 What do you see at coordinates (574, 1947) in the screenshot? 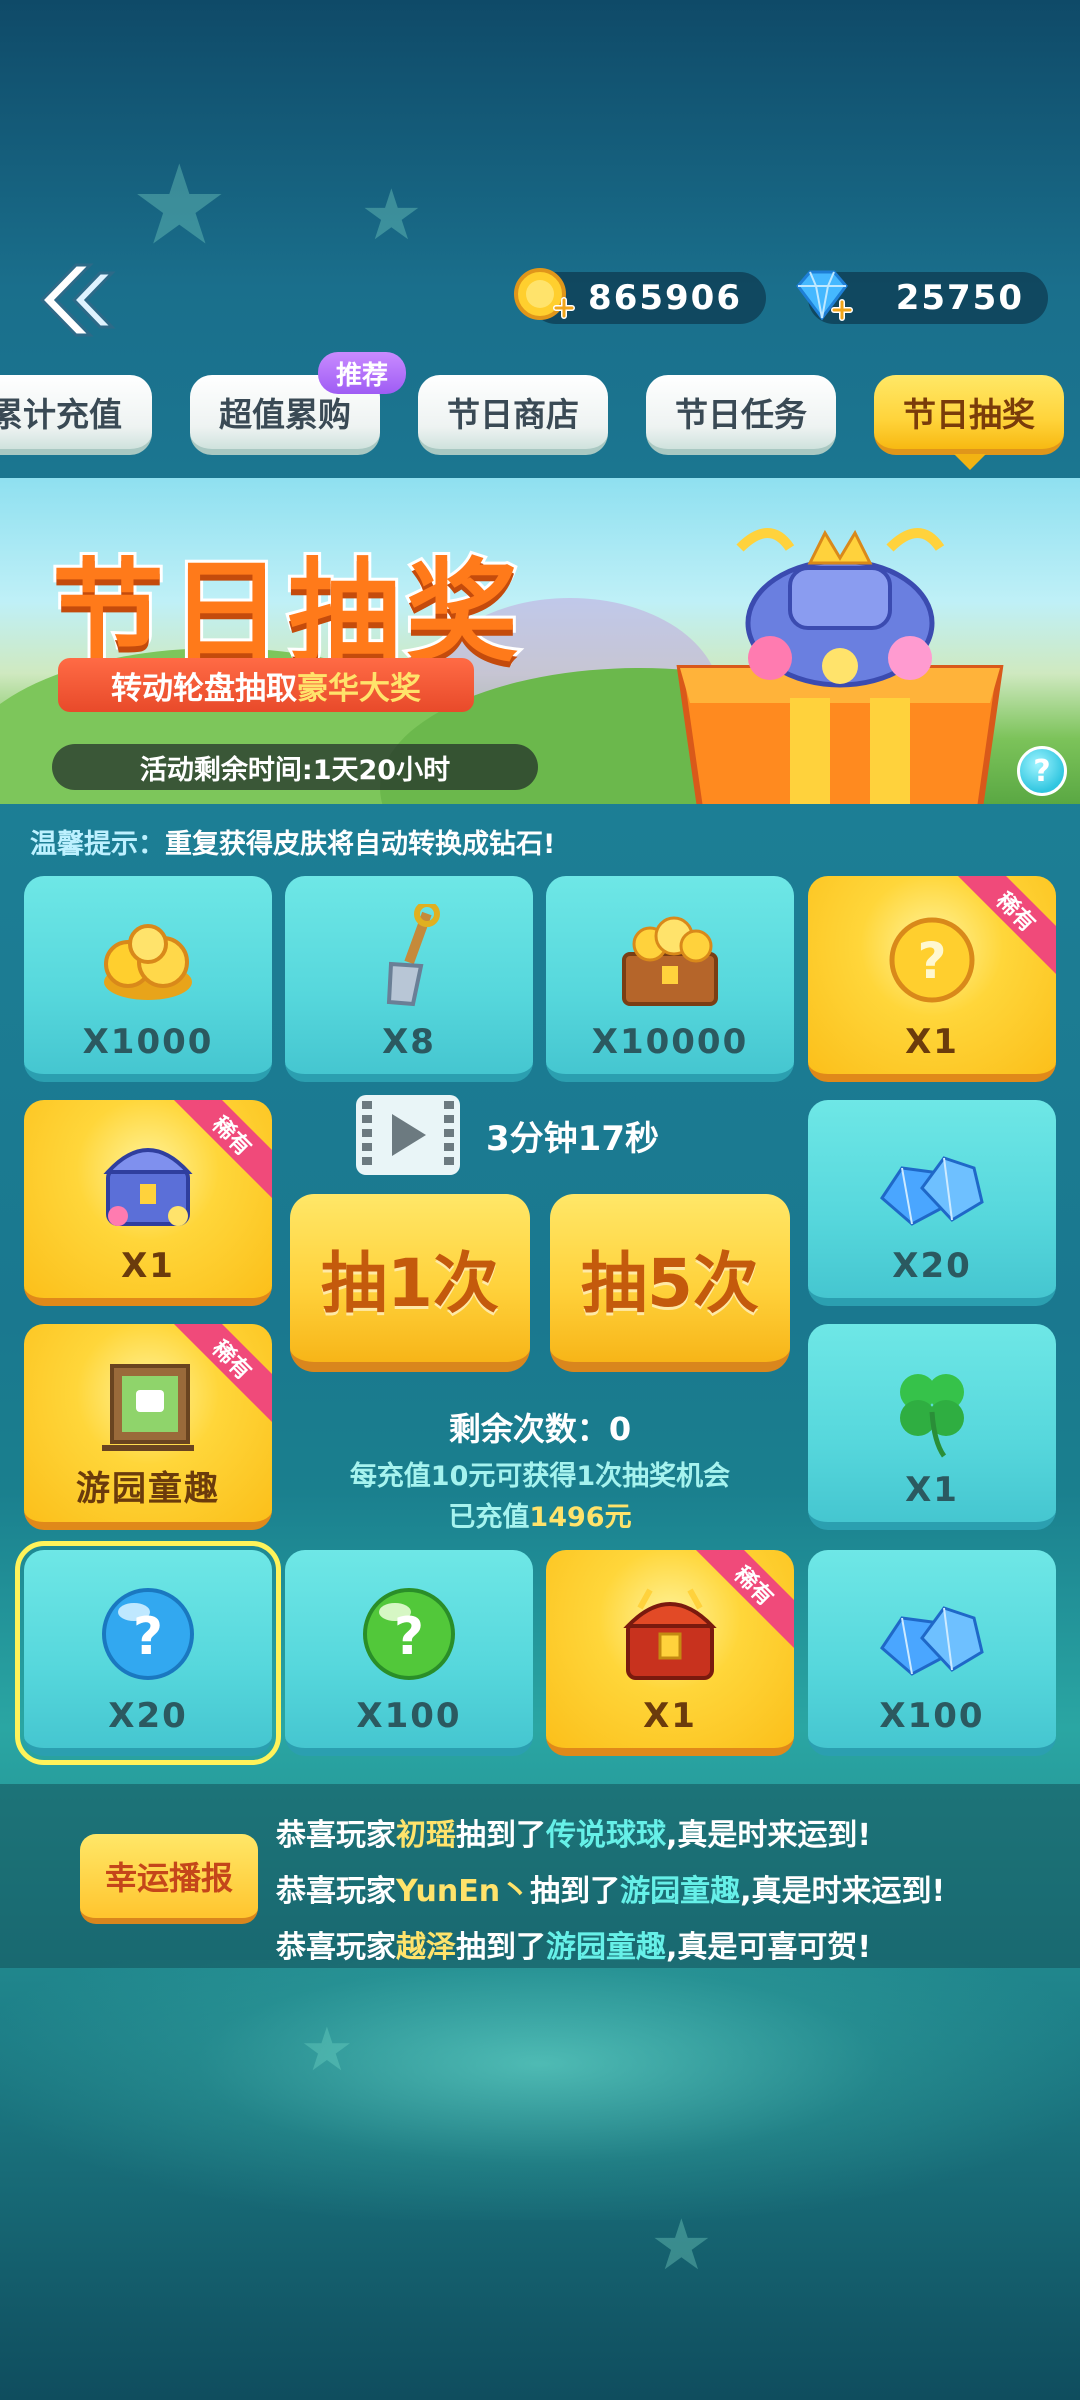
I see `broadcast-line: 恭喜玩家越泽抽到了游园童趣,真是可喜可贺!` at bounding box center [574, 1947].